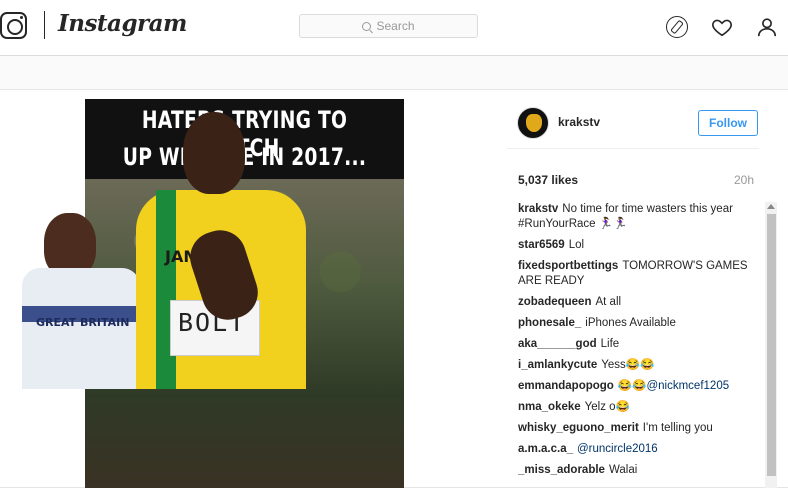 The height and width of the screenshot is (488, 788). Describe the element at coordinates (579, 122) in the screenshot. I see `post-username: krakstv` at that location.